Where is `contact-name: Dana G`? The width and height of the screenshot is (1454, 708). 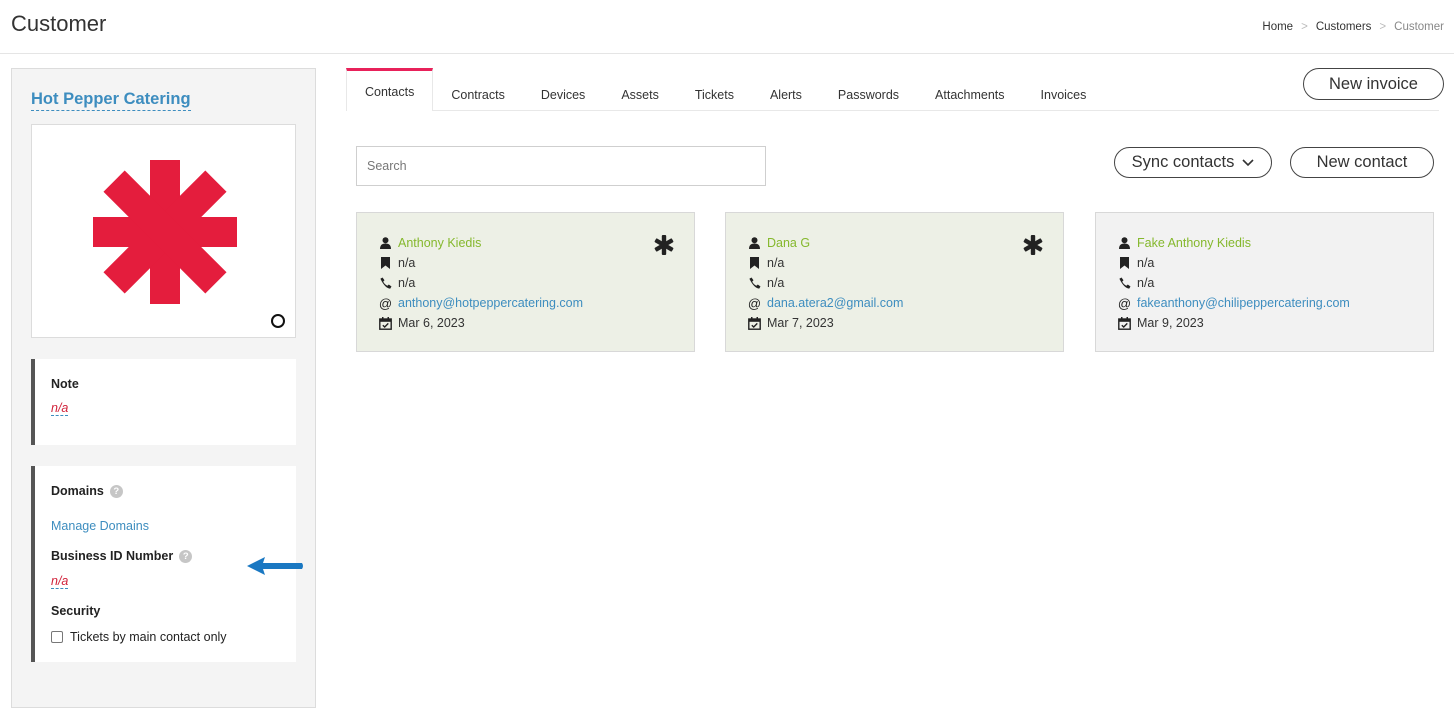
contact-name: Dana G is located at coordinates (788, 243).